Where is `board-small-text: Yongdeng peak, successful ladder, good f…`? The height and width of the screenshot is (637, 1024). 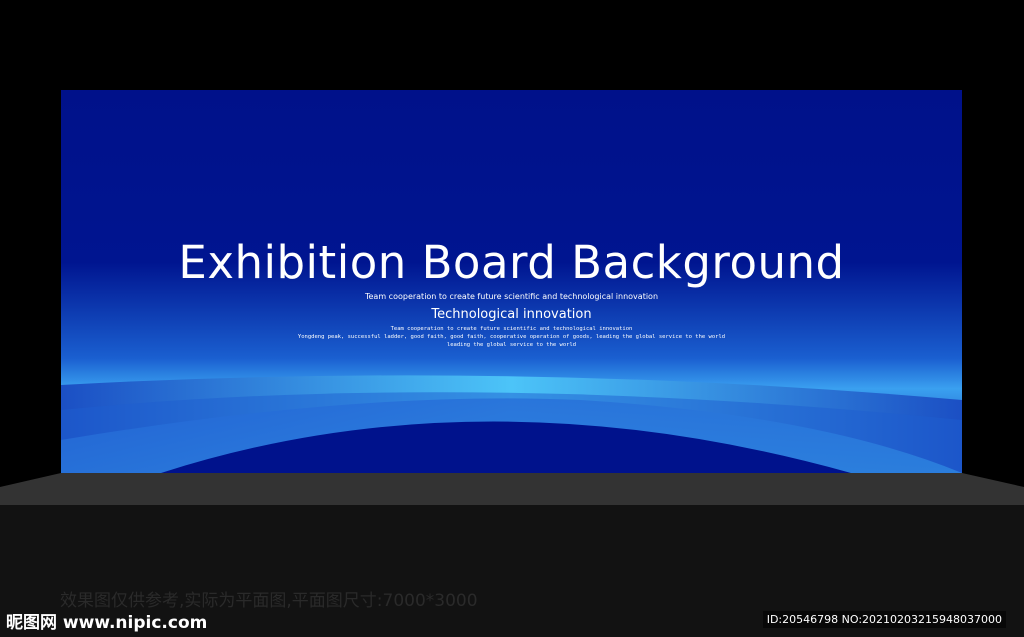
board-small-text: Yongdeng peak, successful ladder, good f… is located at coordinates (511, 337).